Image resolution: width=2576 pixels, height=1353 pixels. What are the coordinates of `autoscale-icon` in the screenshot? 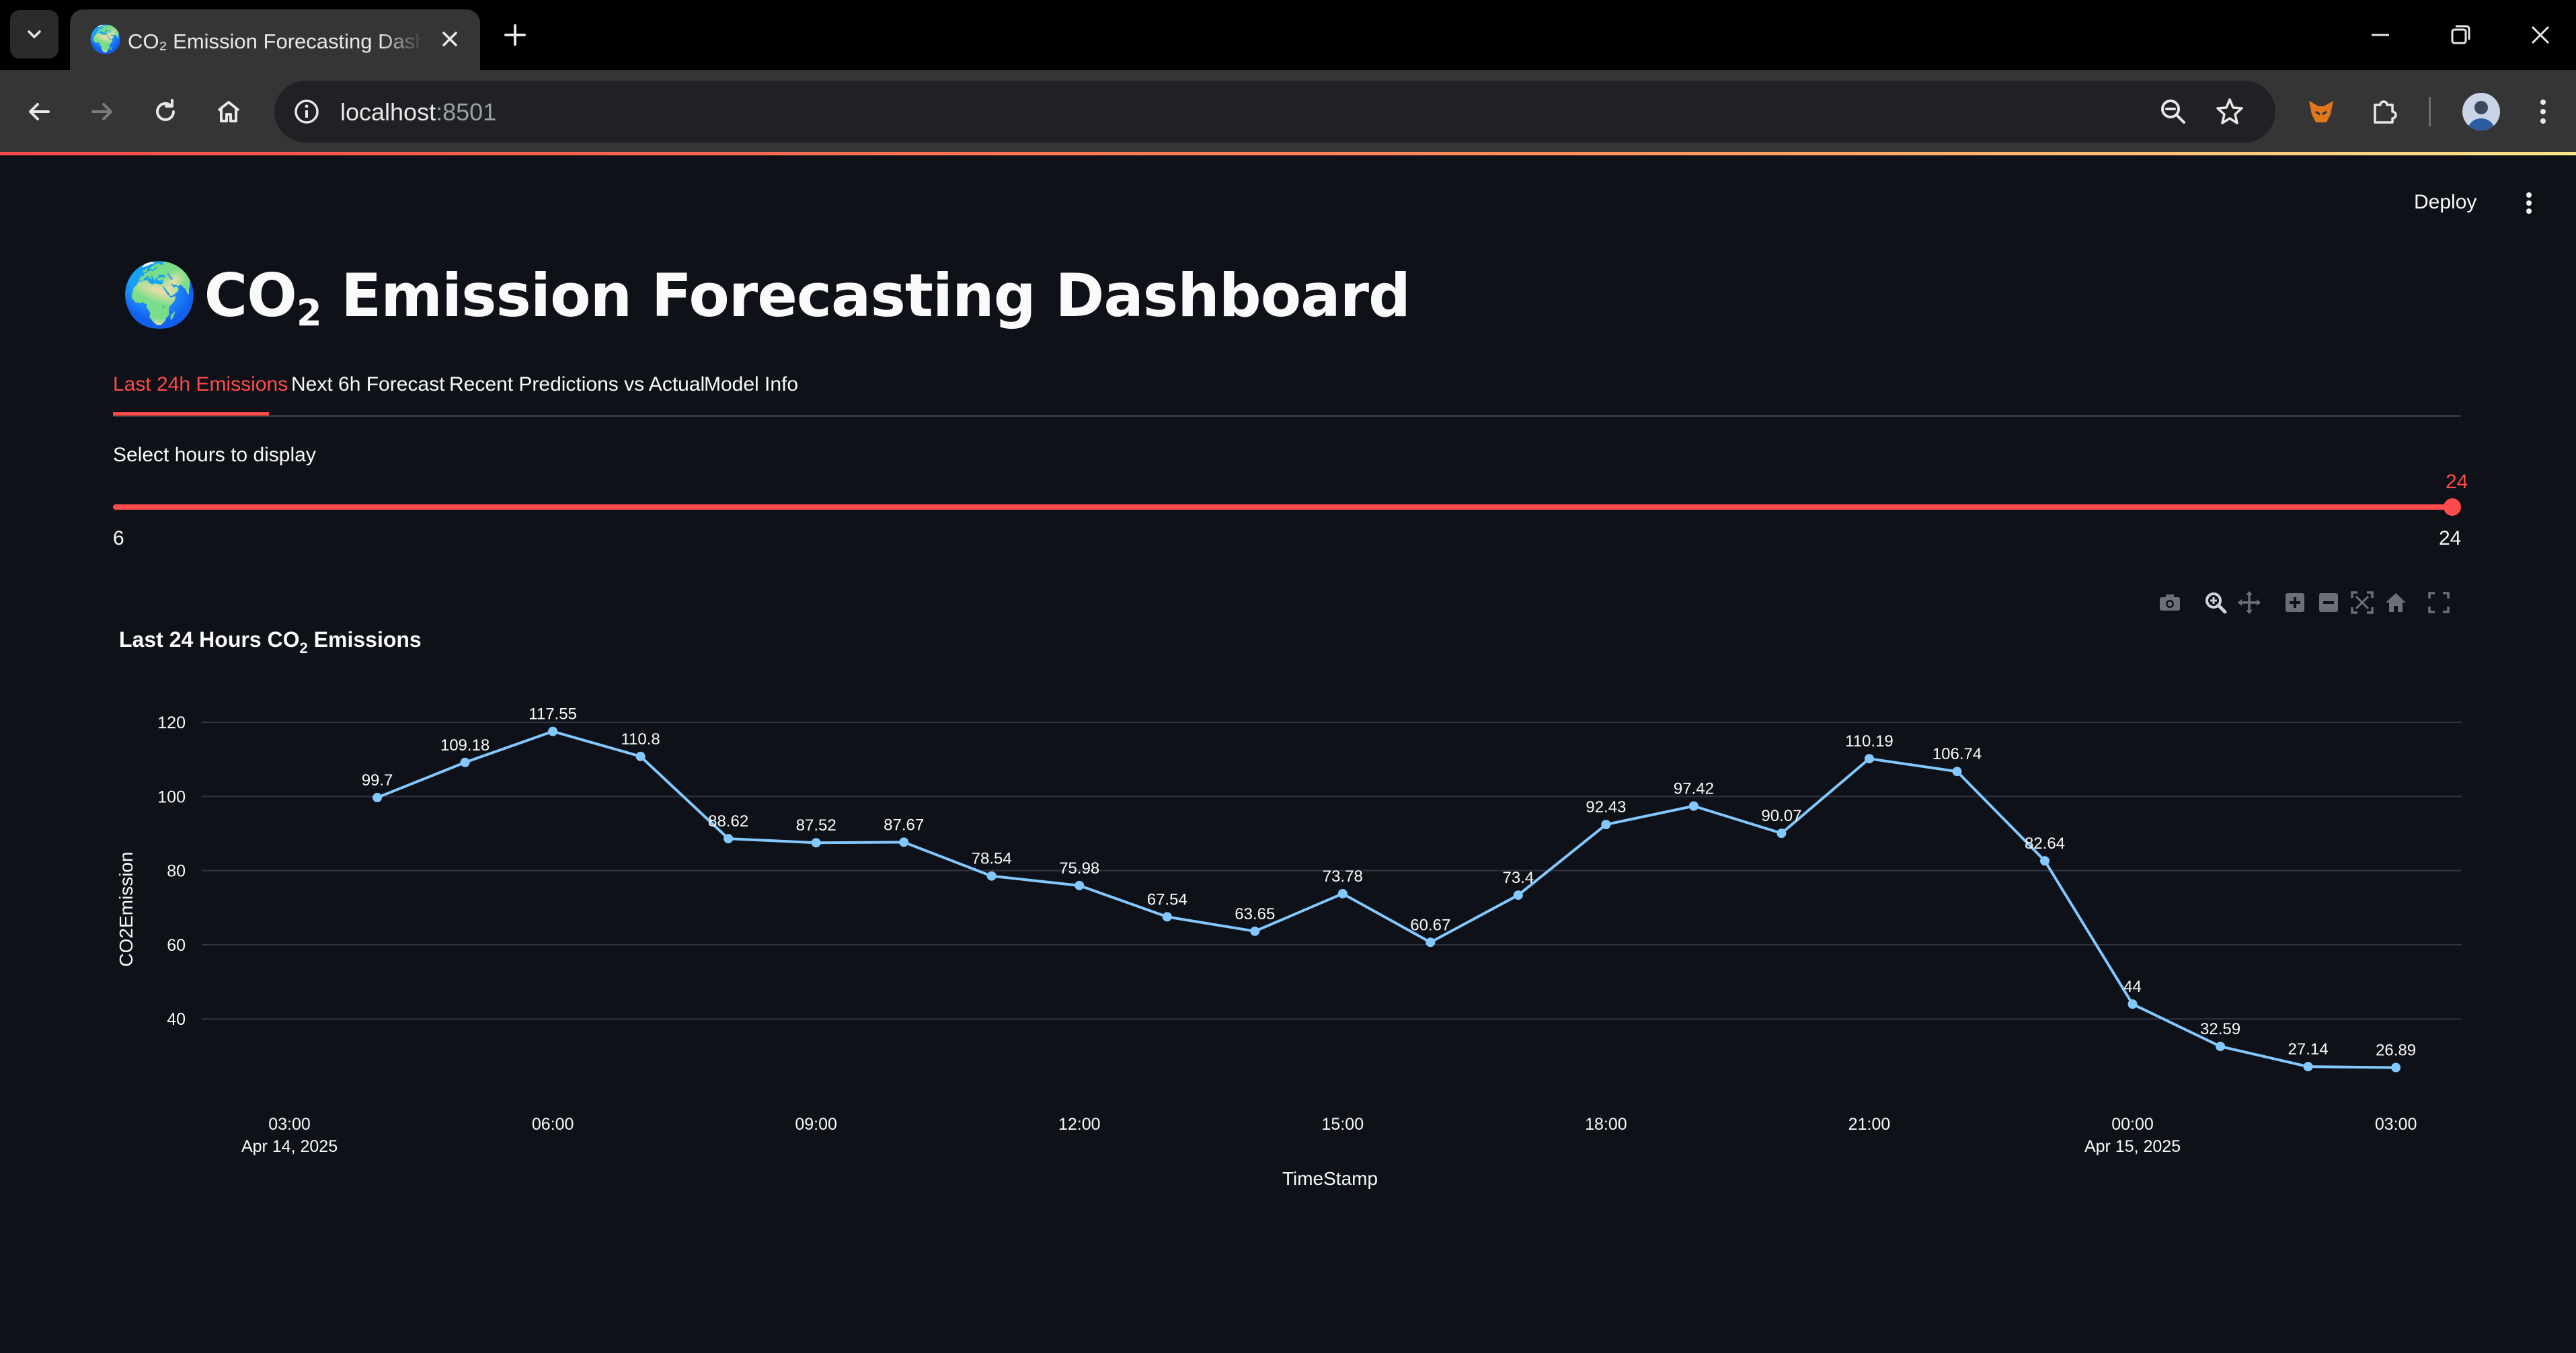 It's located at (2363, 602).